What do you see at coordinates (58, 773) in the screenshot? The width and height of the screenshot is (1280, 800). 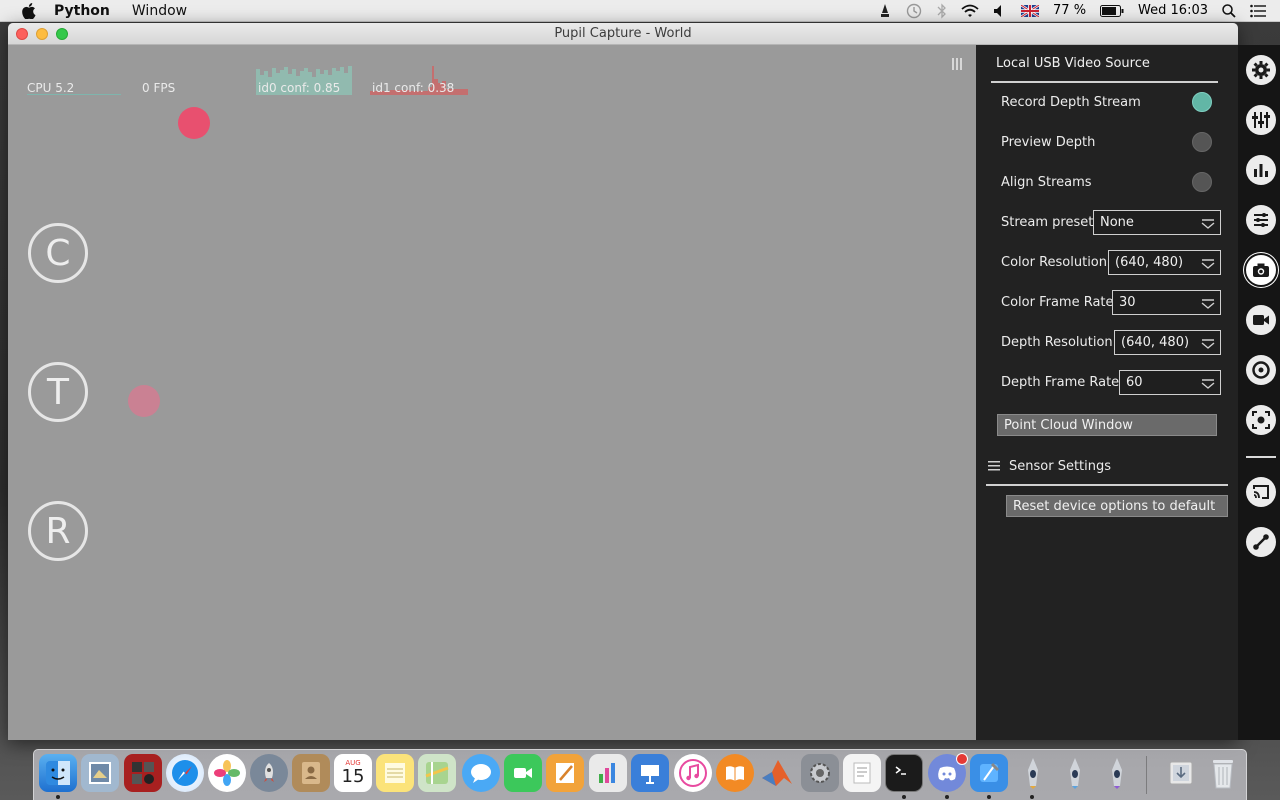 I see `dock-finder` at bounding box center [58, 773].